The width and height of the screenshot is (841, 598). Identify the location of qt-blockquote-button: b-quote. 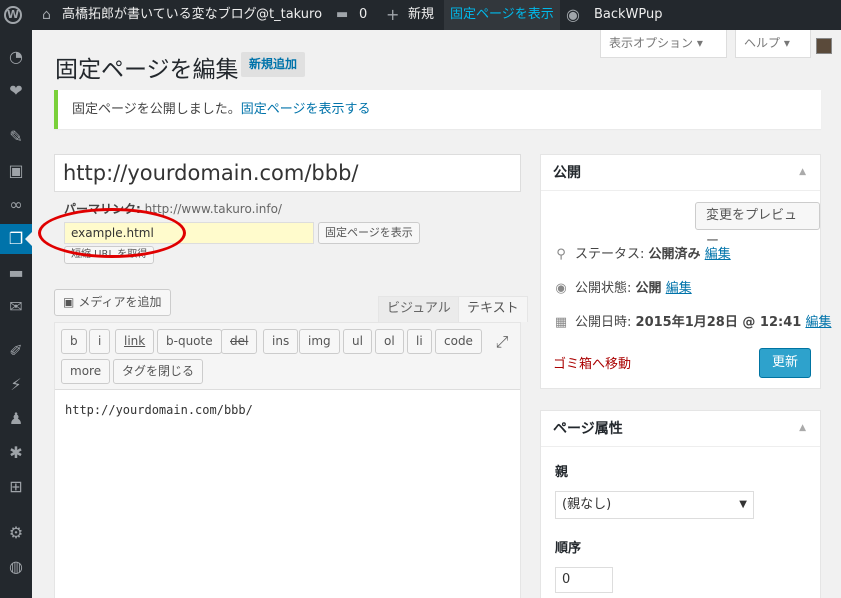
(189, 341).